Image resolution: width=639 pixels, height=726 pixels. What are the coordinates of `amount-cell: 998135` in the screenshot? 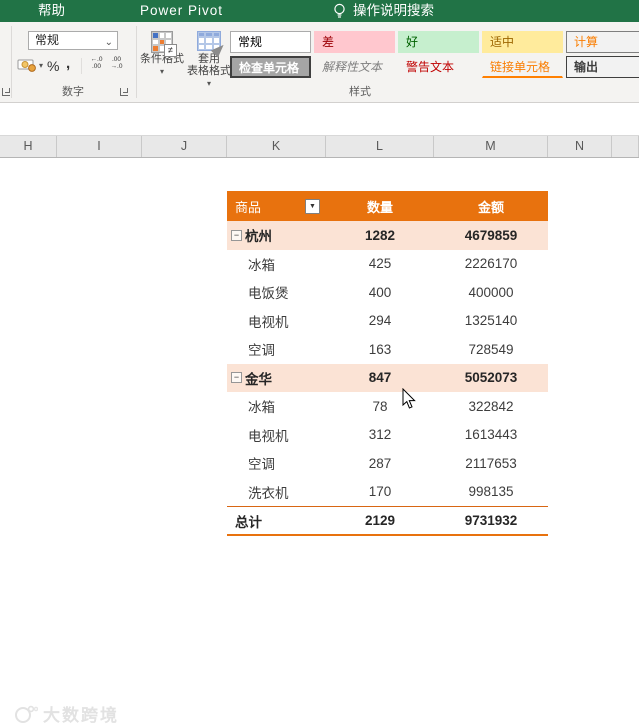 It's located at (491, 491).